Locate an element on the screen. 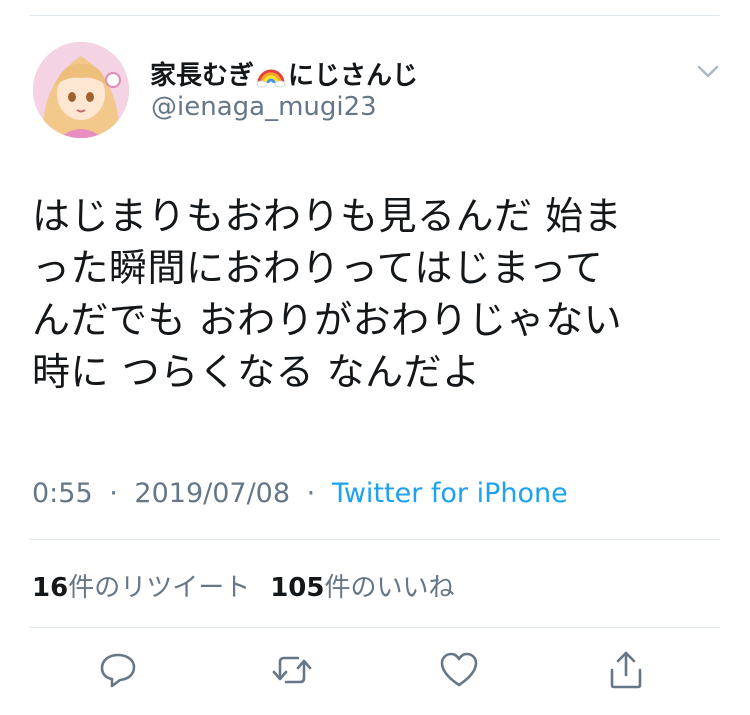 The image size is (750, 715). likes-stat: 105件のいいね is located at coordinates (362, 588).